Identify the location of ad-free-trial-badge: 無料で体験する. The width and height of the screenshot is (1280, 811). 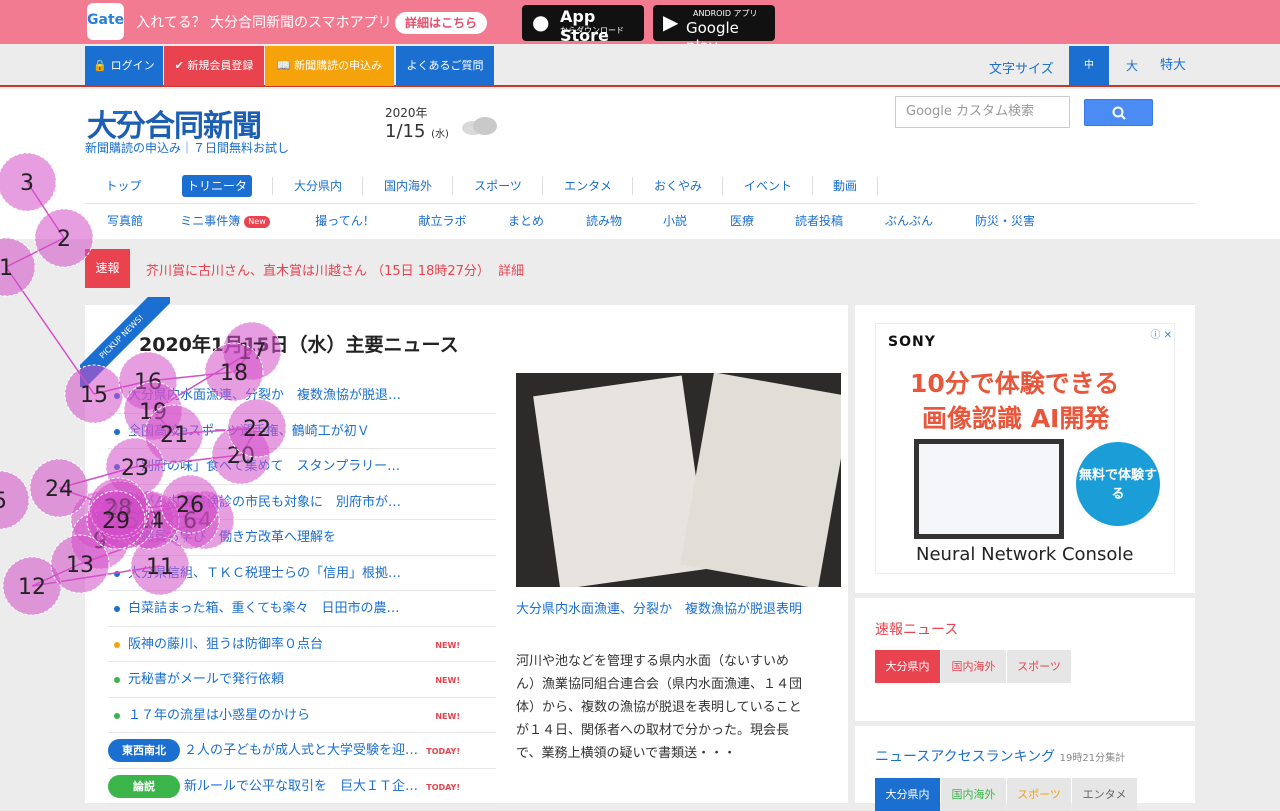
(1118, 484).